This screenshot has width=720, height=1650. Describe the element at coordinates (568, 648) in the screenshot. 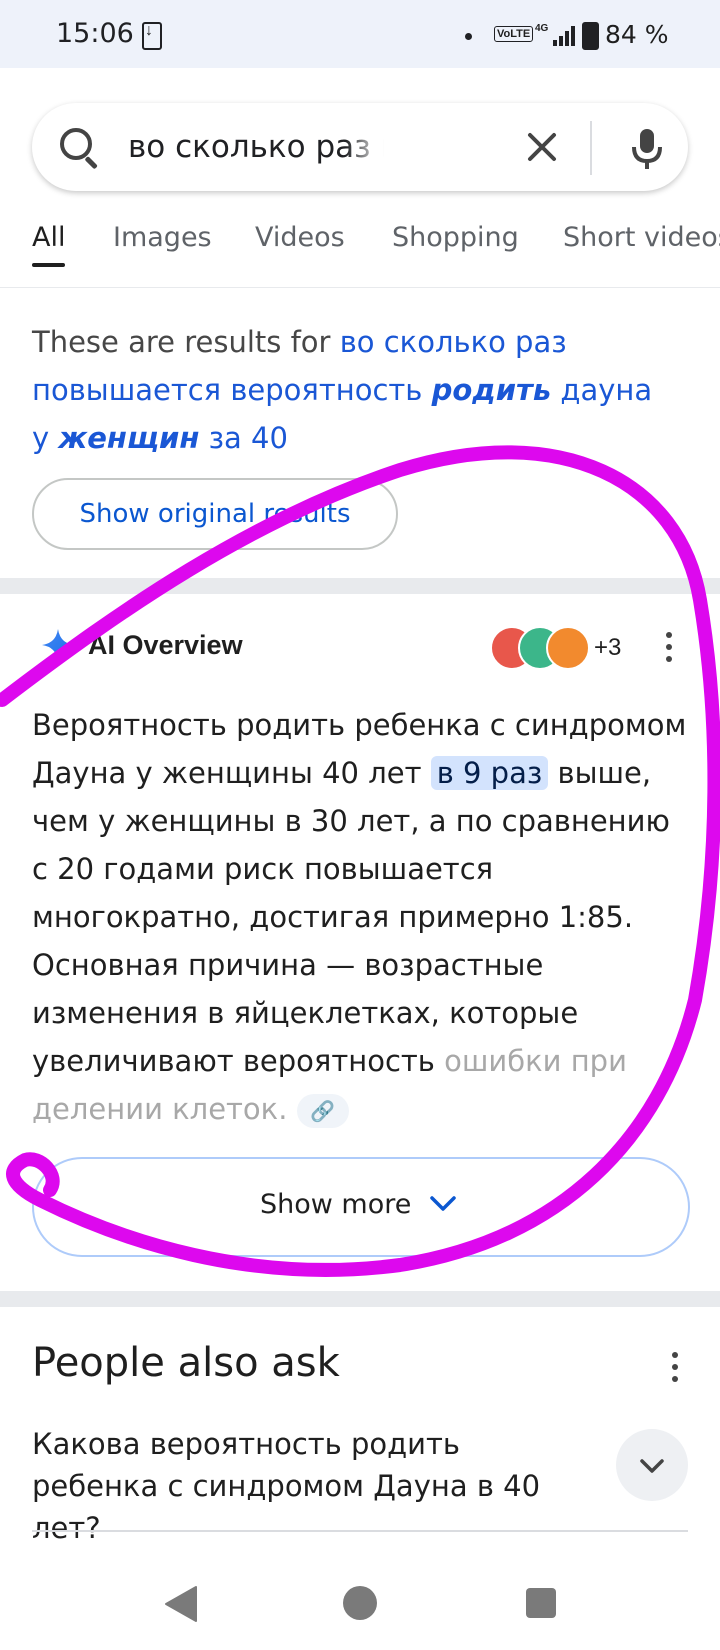

I see `source-favicon` at that location.